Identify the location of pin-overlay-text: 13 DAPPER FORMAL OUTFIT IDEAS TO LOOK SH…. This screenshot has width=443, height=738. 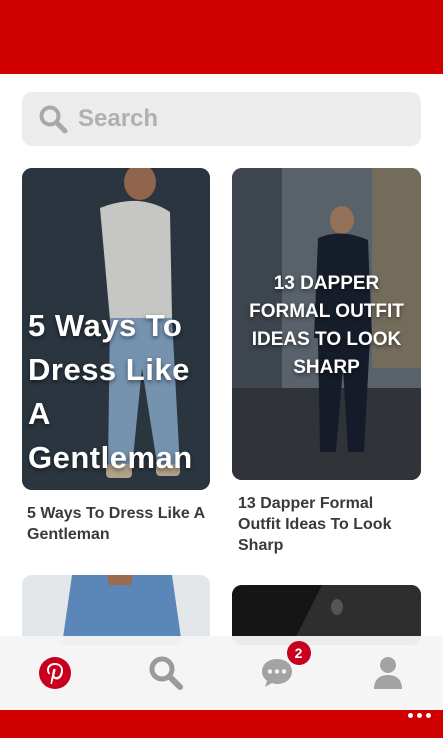
(326, 325).